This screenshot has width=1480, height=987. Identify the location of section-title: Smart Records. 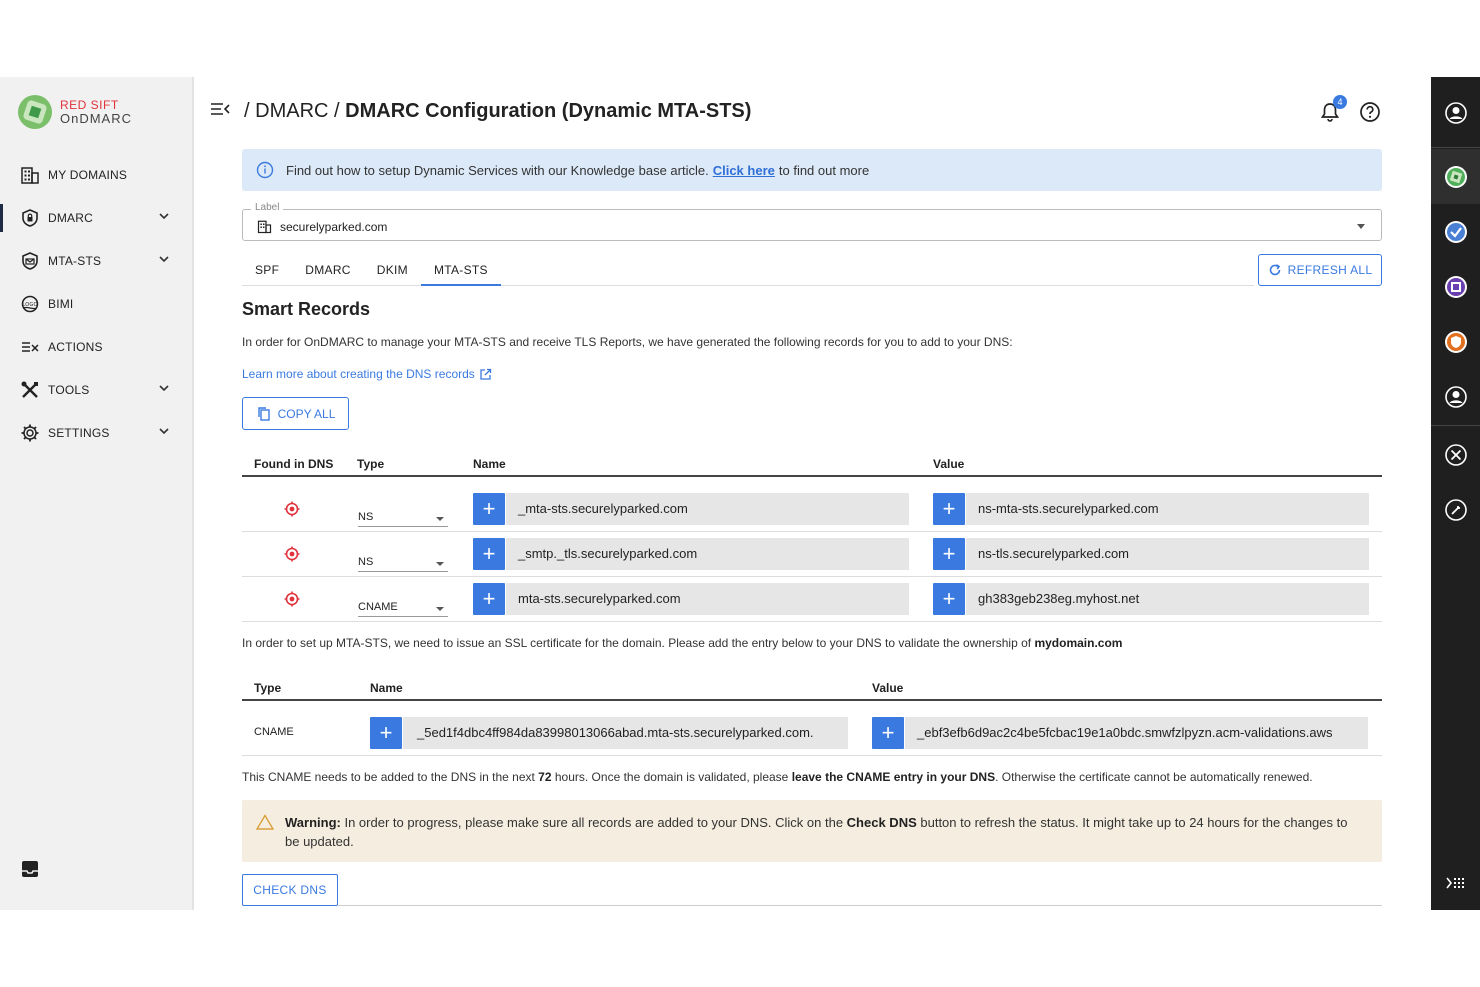
(306, 309).